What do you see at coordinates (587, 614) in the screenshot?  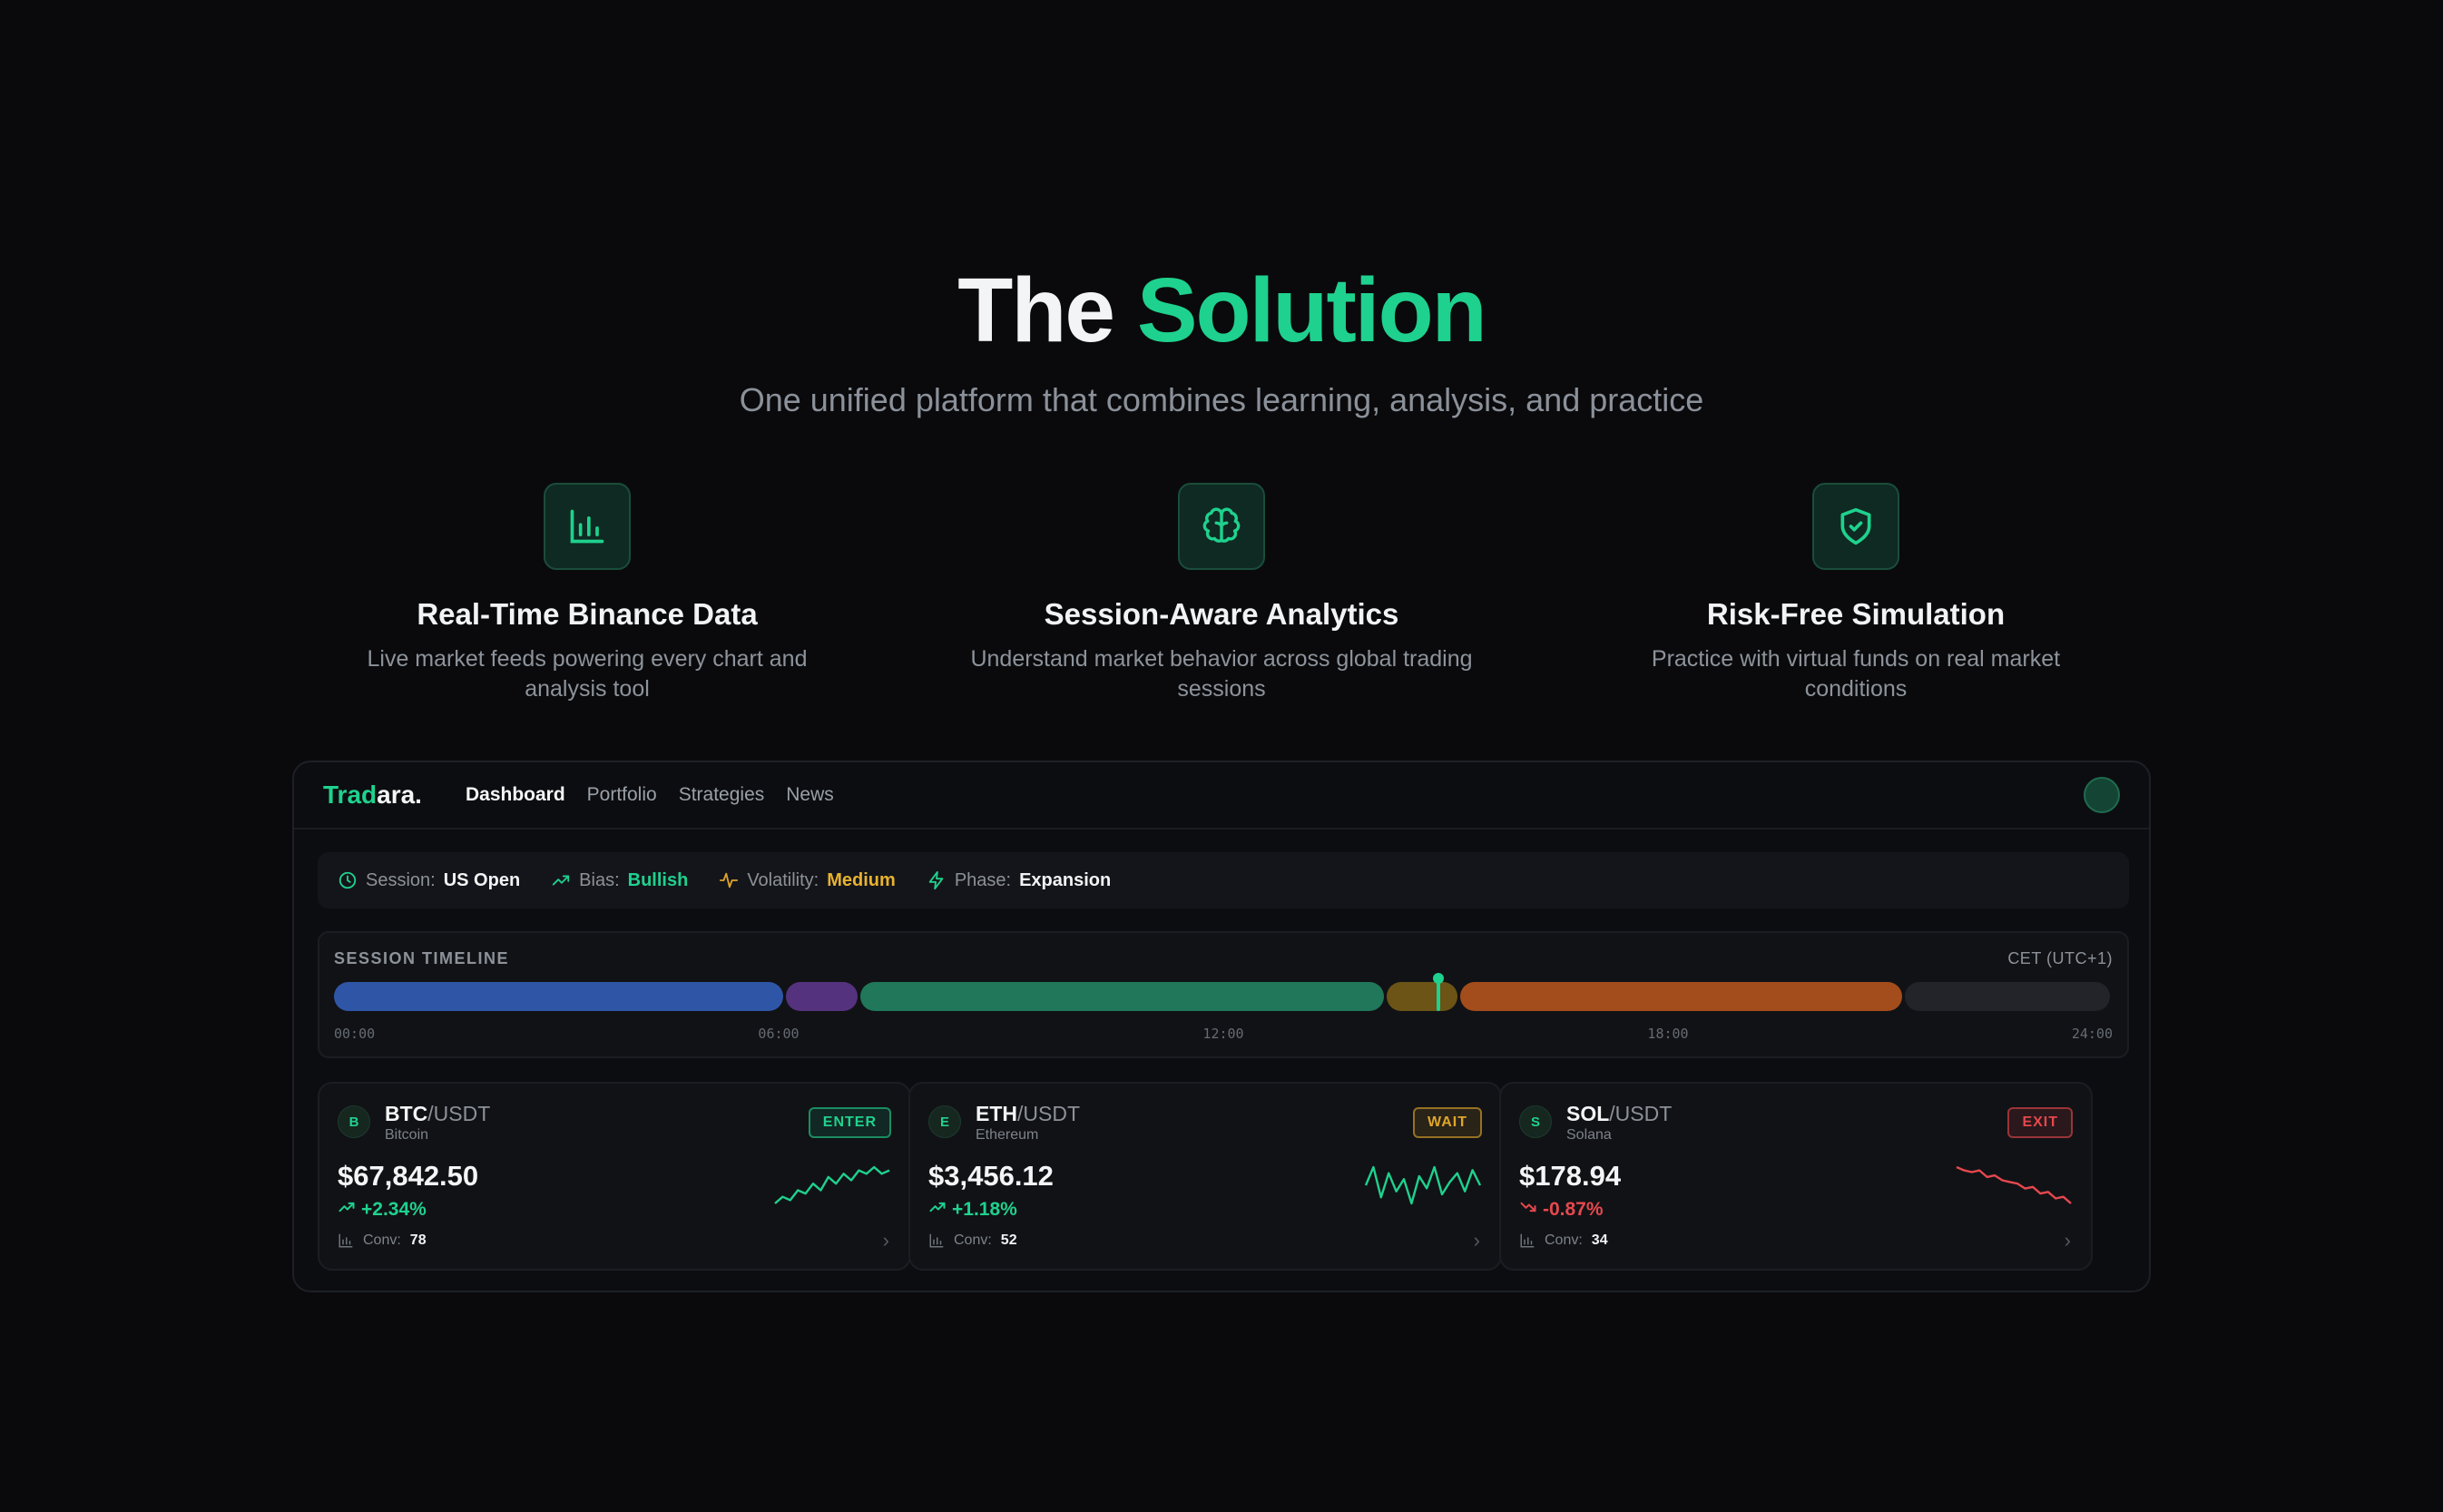 I see `feature-title: Real-Time Binance Data` at bounding box center [587, 614].